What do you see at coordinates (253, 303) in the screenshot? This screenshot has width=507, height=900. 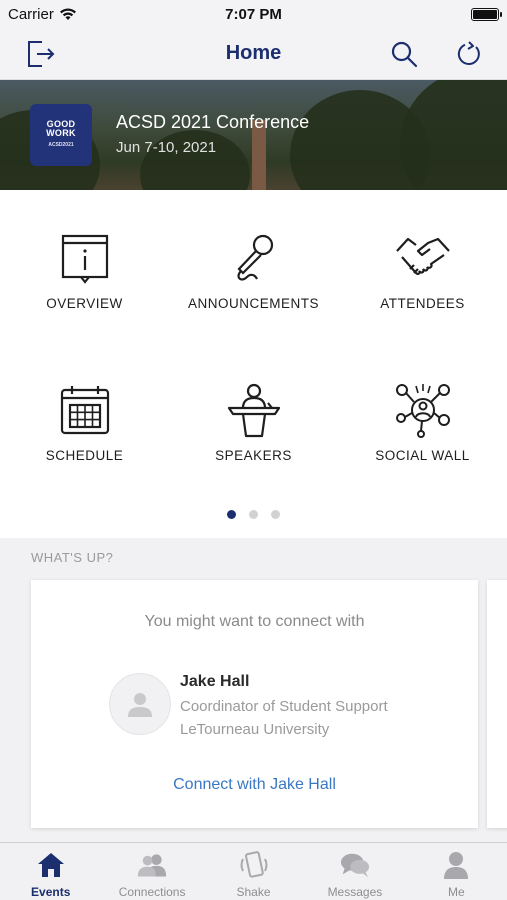 I see `menu-label: ANNOUNCEMENTS` at bounding box center [253, 303].